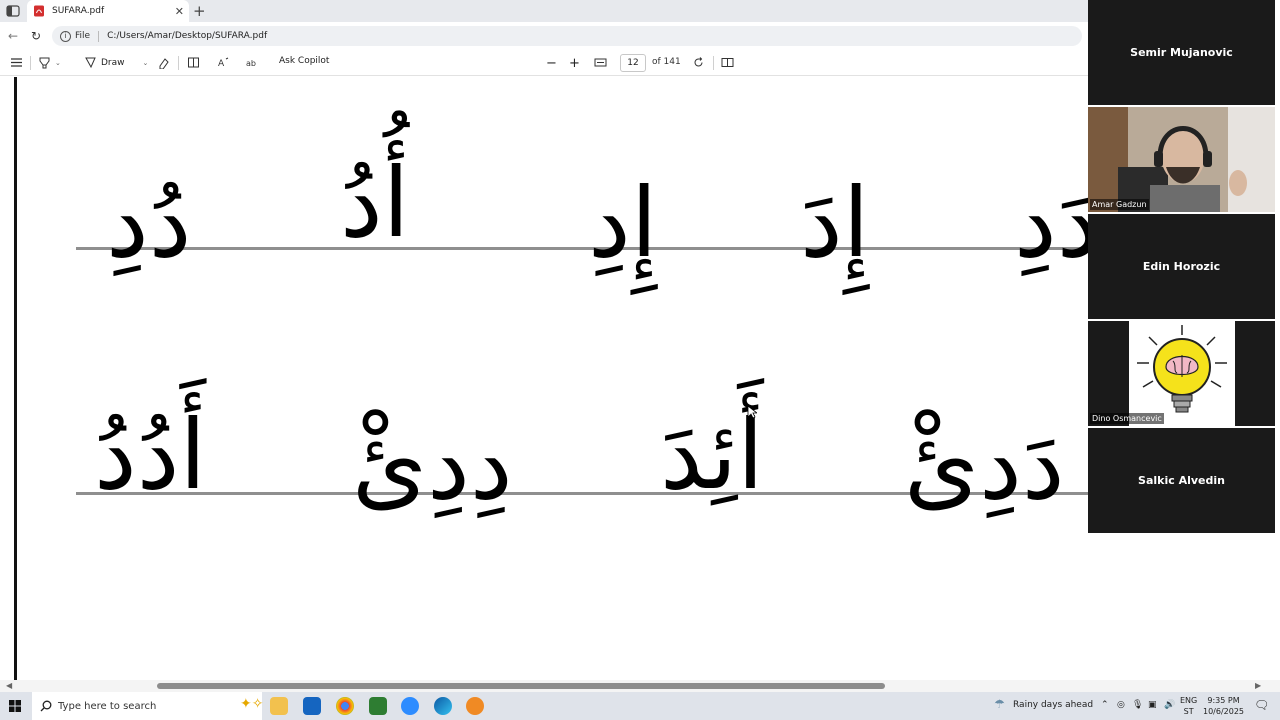 The width and height of the screenshot is (1280, 720). Describe the element at coordinates (78, 11) in the screenshot. I see `tab-title: SUFARA.pdf` at that location.